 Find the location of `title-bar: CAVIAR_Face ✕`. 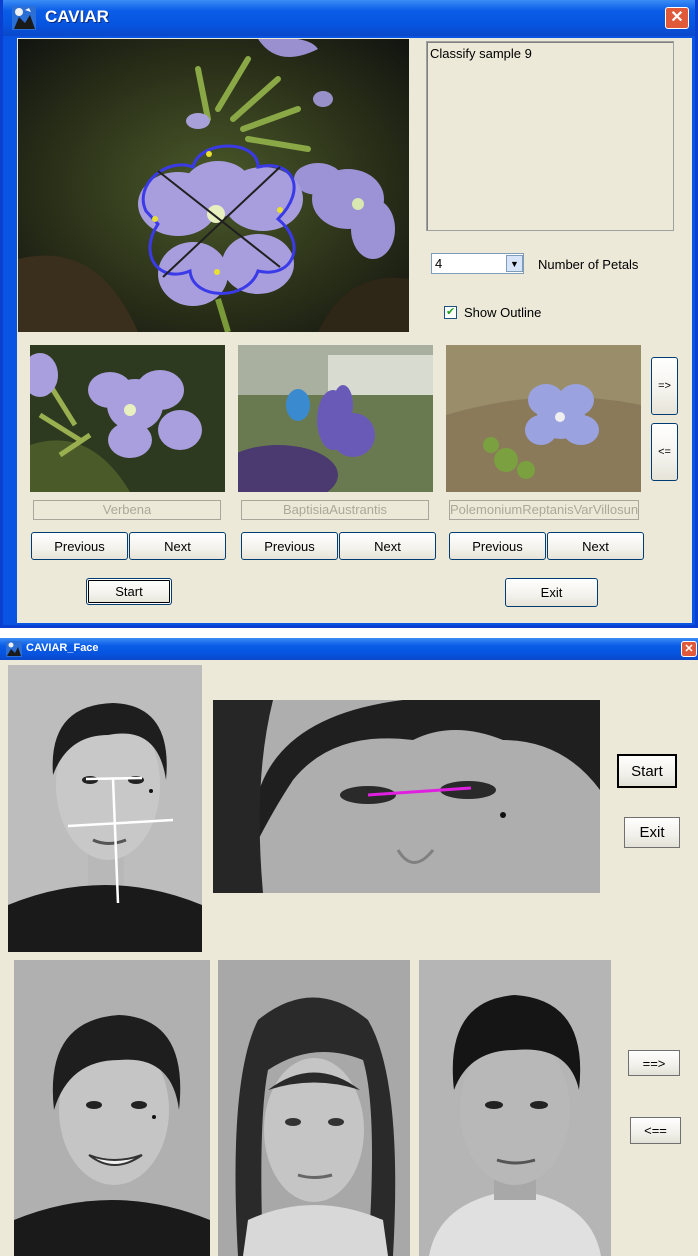

title-bar: CAVIAR_Face ✕ is located at coordinates (349, 649).